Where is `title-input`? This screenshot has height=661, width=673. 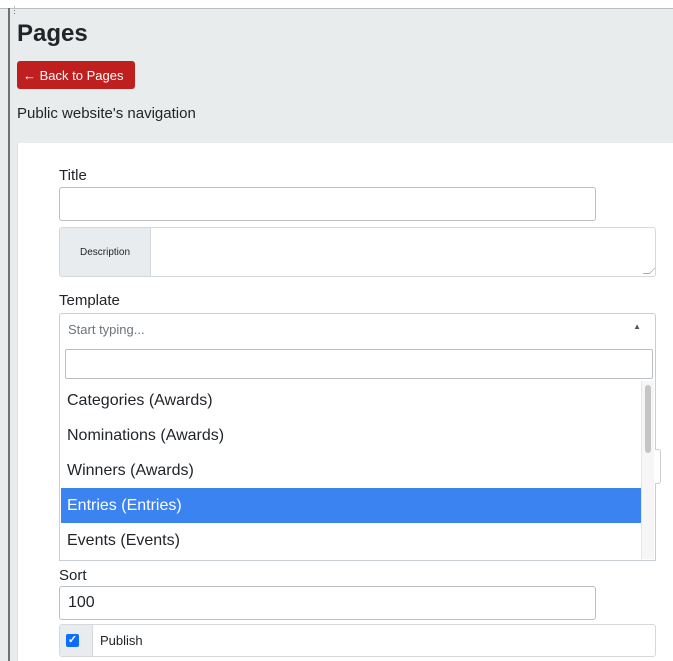 title-input is located at coordinates (327, 204).